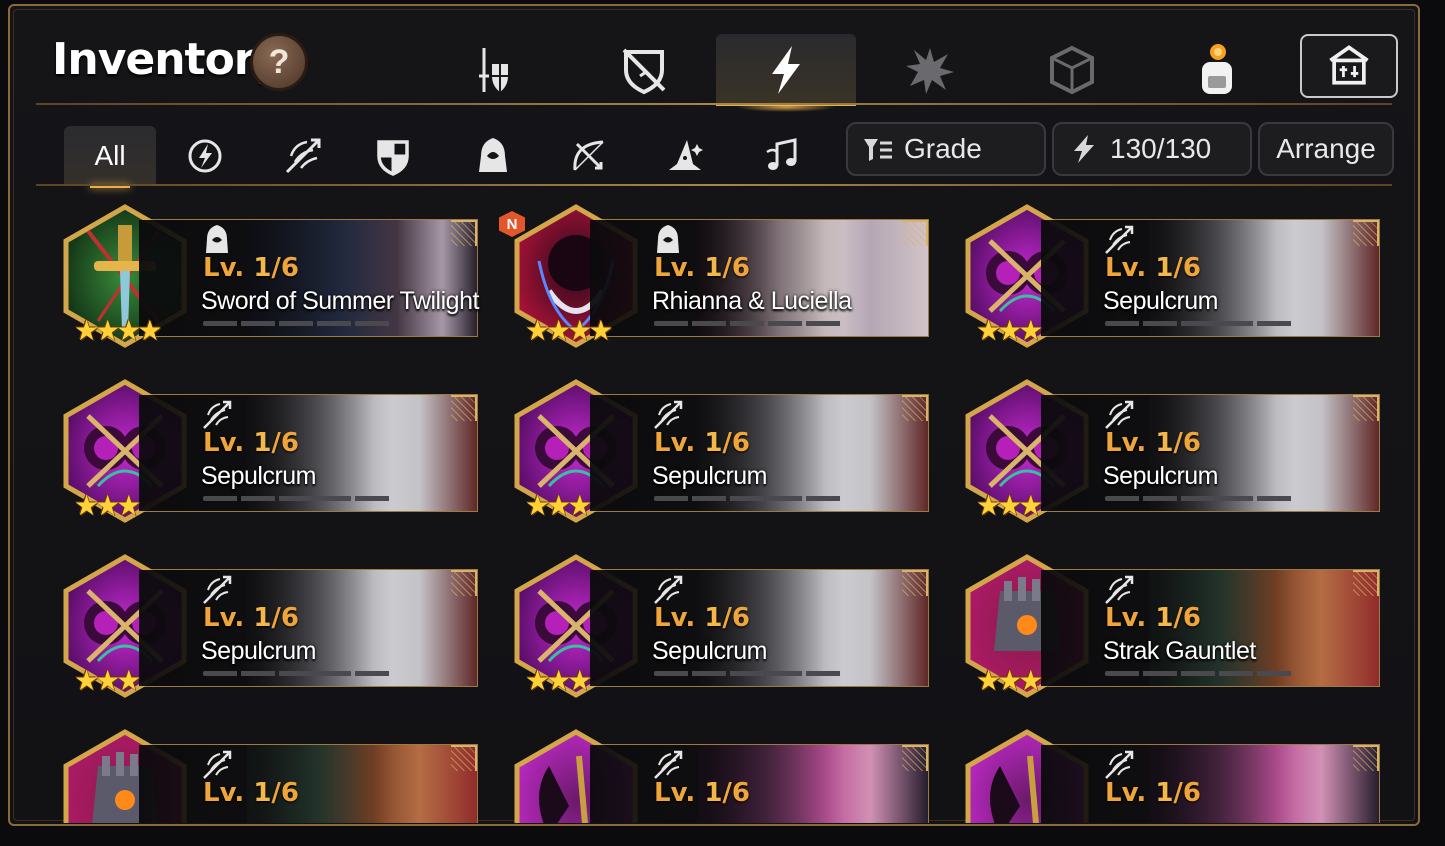 The height and width of the screenshot is (846, 1445). I want to click on arrange-label: Arrange, so click(1326, 148).